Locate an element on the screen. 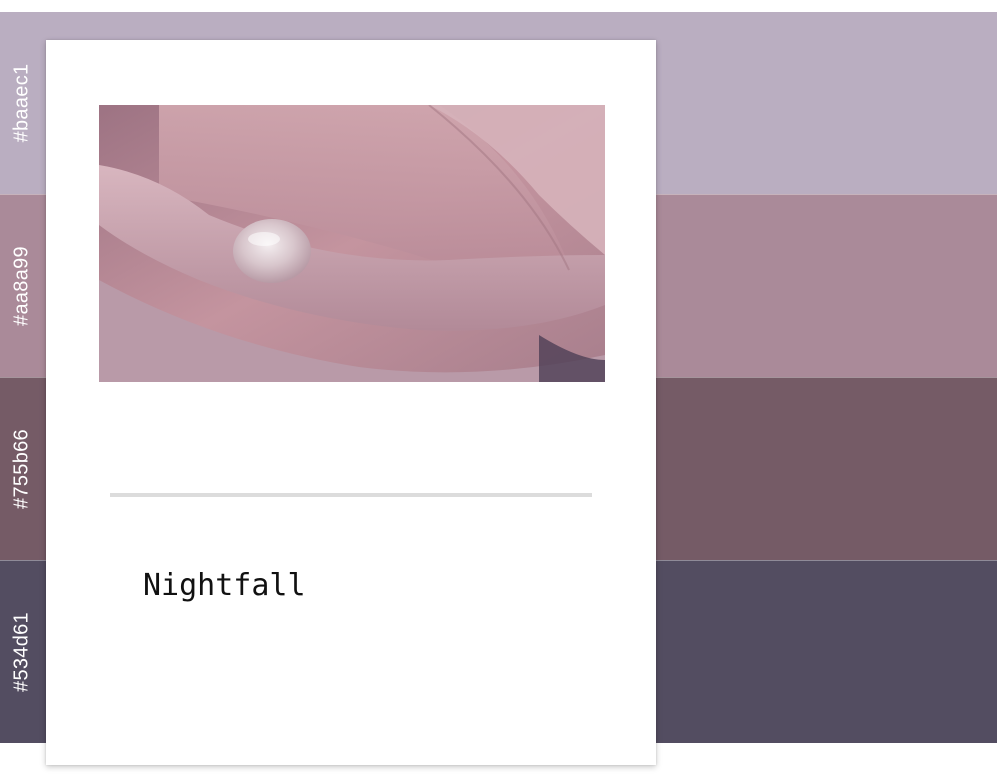 This screenshot has width=997, height=780. swatch-3-hex-label: #755b66 is located at coordinates (21, 469).